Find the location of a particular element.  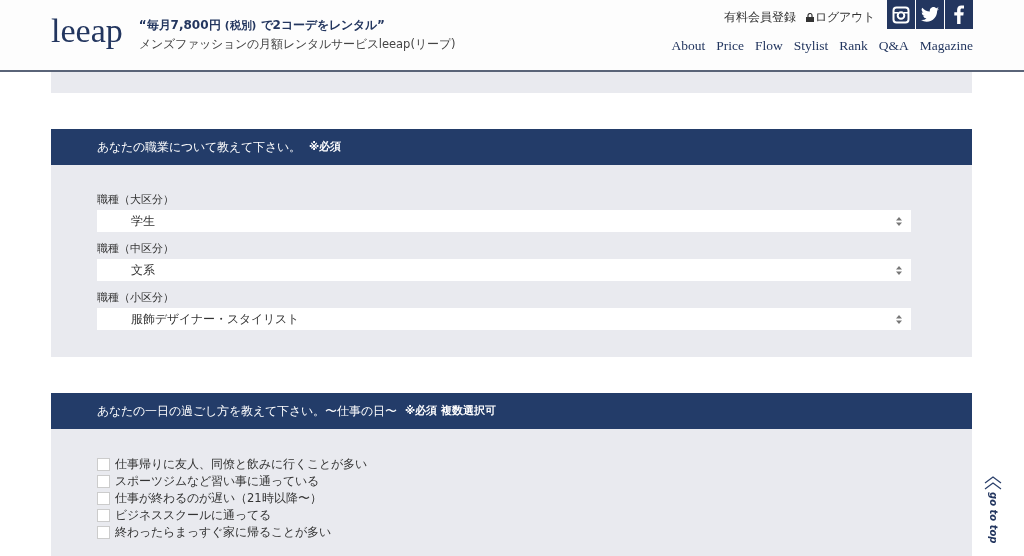

instagram-icon is located at coordinates (901, 14).